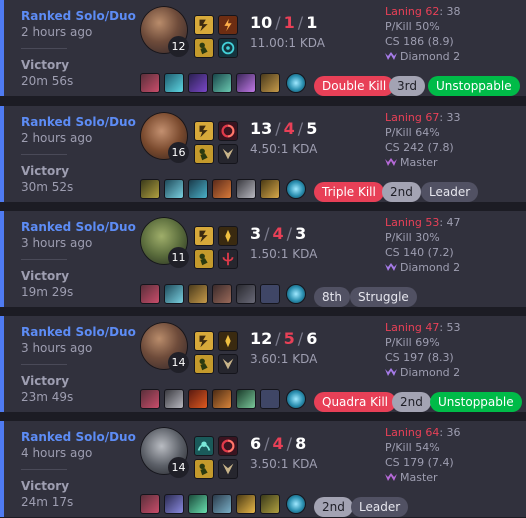 The height and width of the screenshot is (518, 526). Describe the element at coordinates (450, 117) in the screenshot. I see `laning-opponent: : 33` at that location.